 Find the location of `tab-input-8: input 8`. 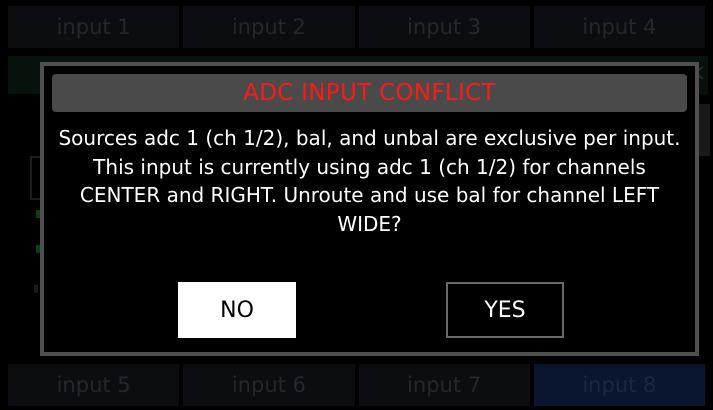

tab-input-8: input 8 is located at coordinates (619, 385).